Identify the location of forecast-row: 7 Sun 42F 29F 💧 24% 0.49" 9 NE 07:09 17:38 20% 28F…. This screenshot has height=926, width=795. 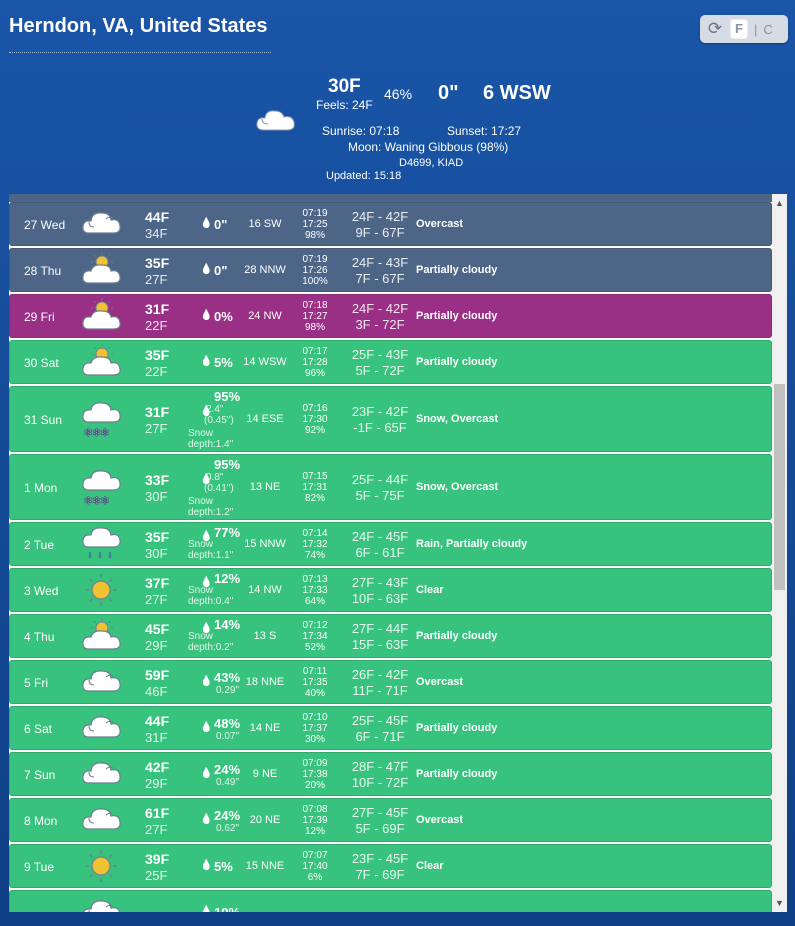
(390, 774).